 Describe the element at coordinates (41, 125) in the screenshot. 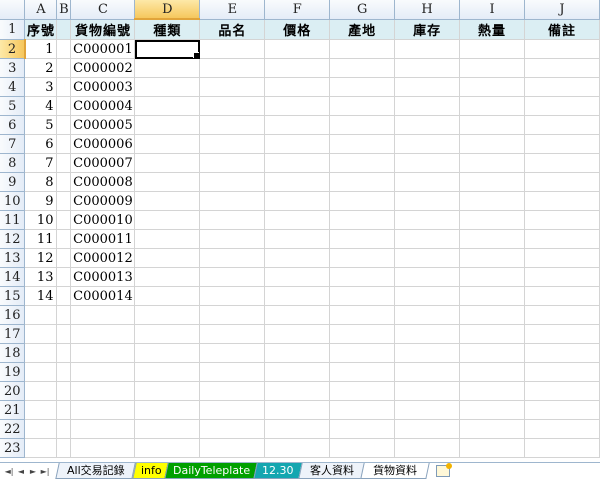

I see `cell-a6: 5` at that location.